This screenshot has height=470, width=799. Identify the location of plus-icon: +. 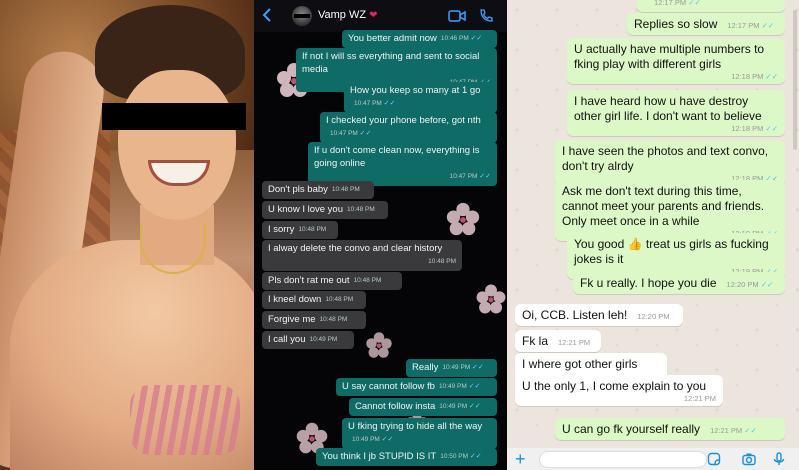
(520, 459).